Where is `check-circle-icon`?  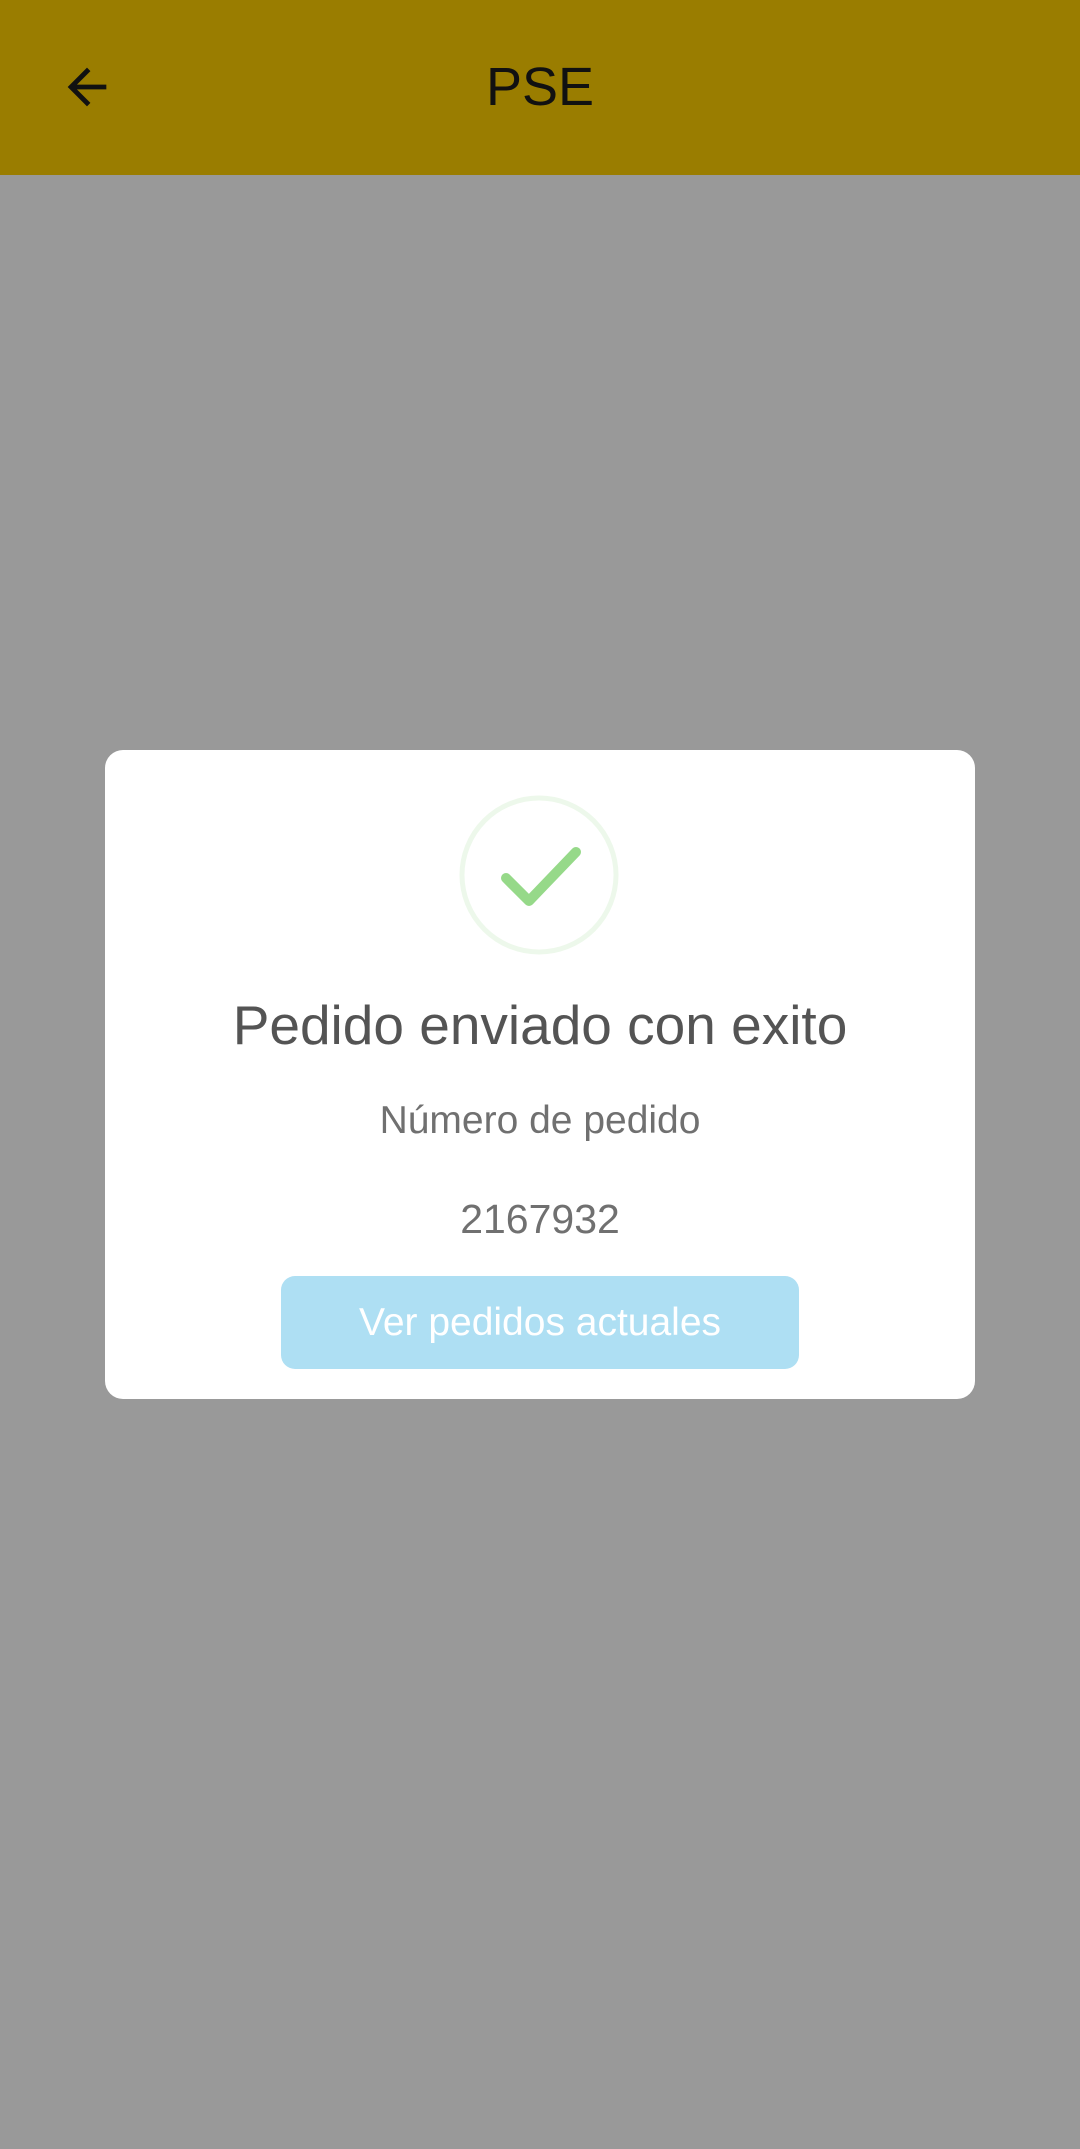
check-circle-icon is located at coordinates (539, 875).